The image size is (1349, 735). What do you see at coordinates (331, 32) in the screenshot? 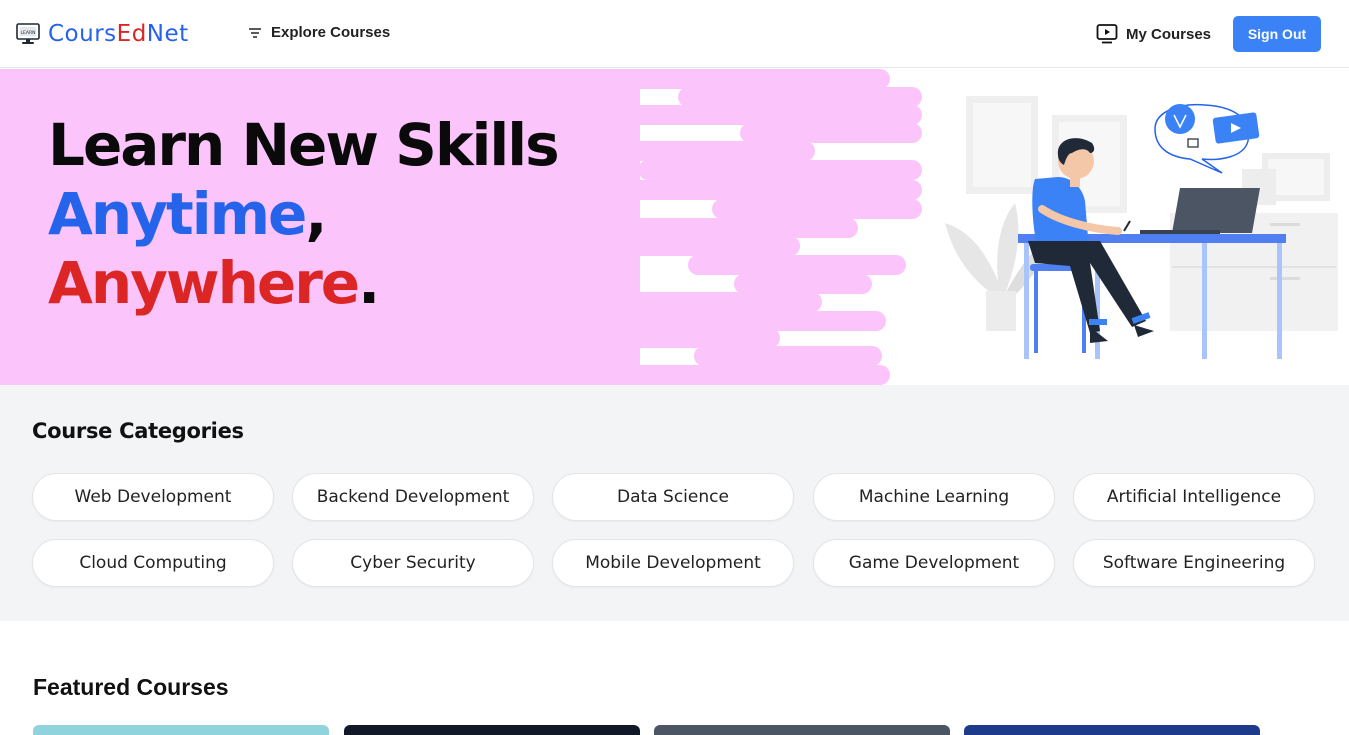
I see `explore-courses-label: Explore Courses` at bounding box center [331, 32].